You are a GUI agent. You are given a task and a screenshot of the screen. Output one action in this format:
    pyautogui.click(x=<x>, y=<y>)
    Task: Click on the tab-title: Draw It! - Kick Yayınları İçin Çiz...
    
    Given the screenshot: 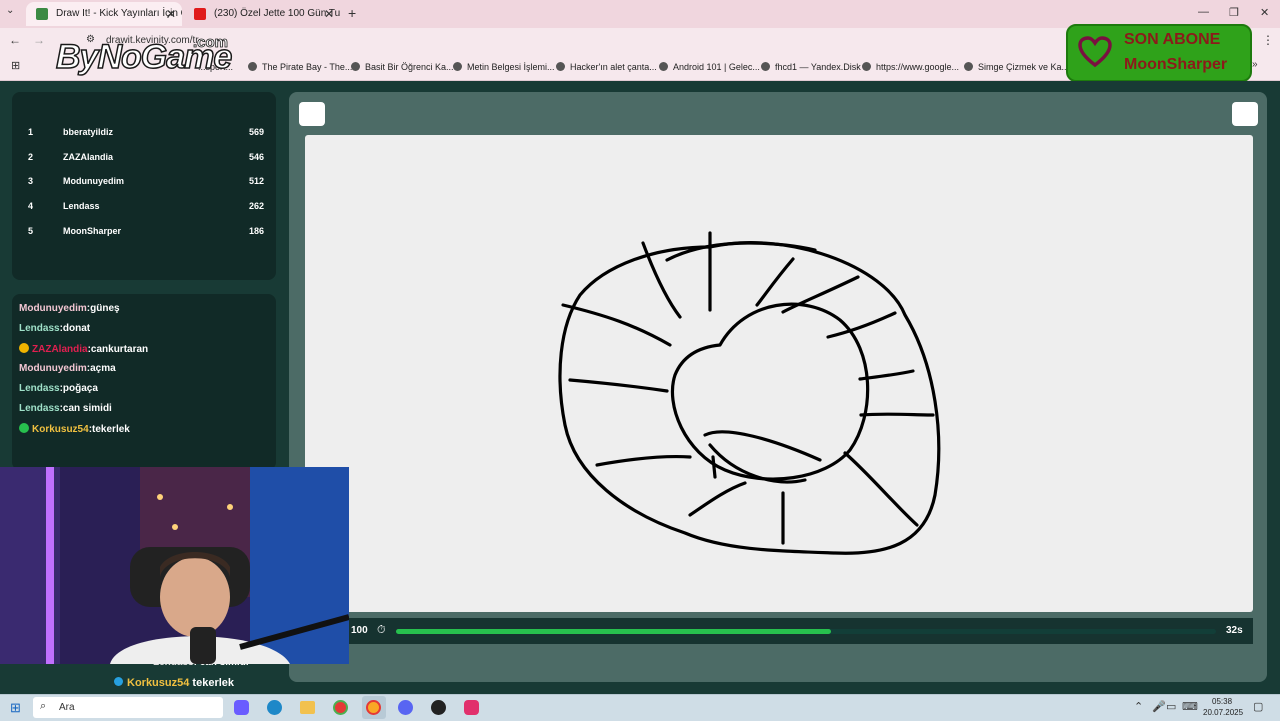 What is the action you would take?
    pyautogui.click(x=119, y=13)
    